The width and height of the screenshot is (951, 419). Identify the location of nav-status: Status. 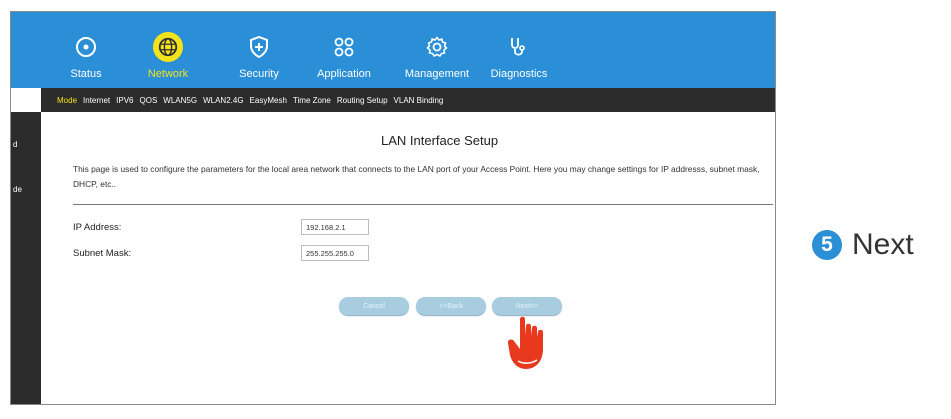
(86, 50).